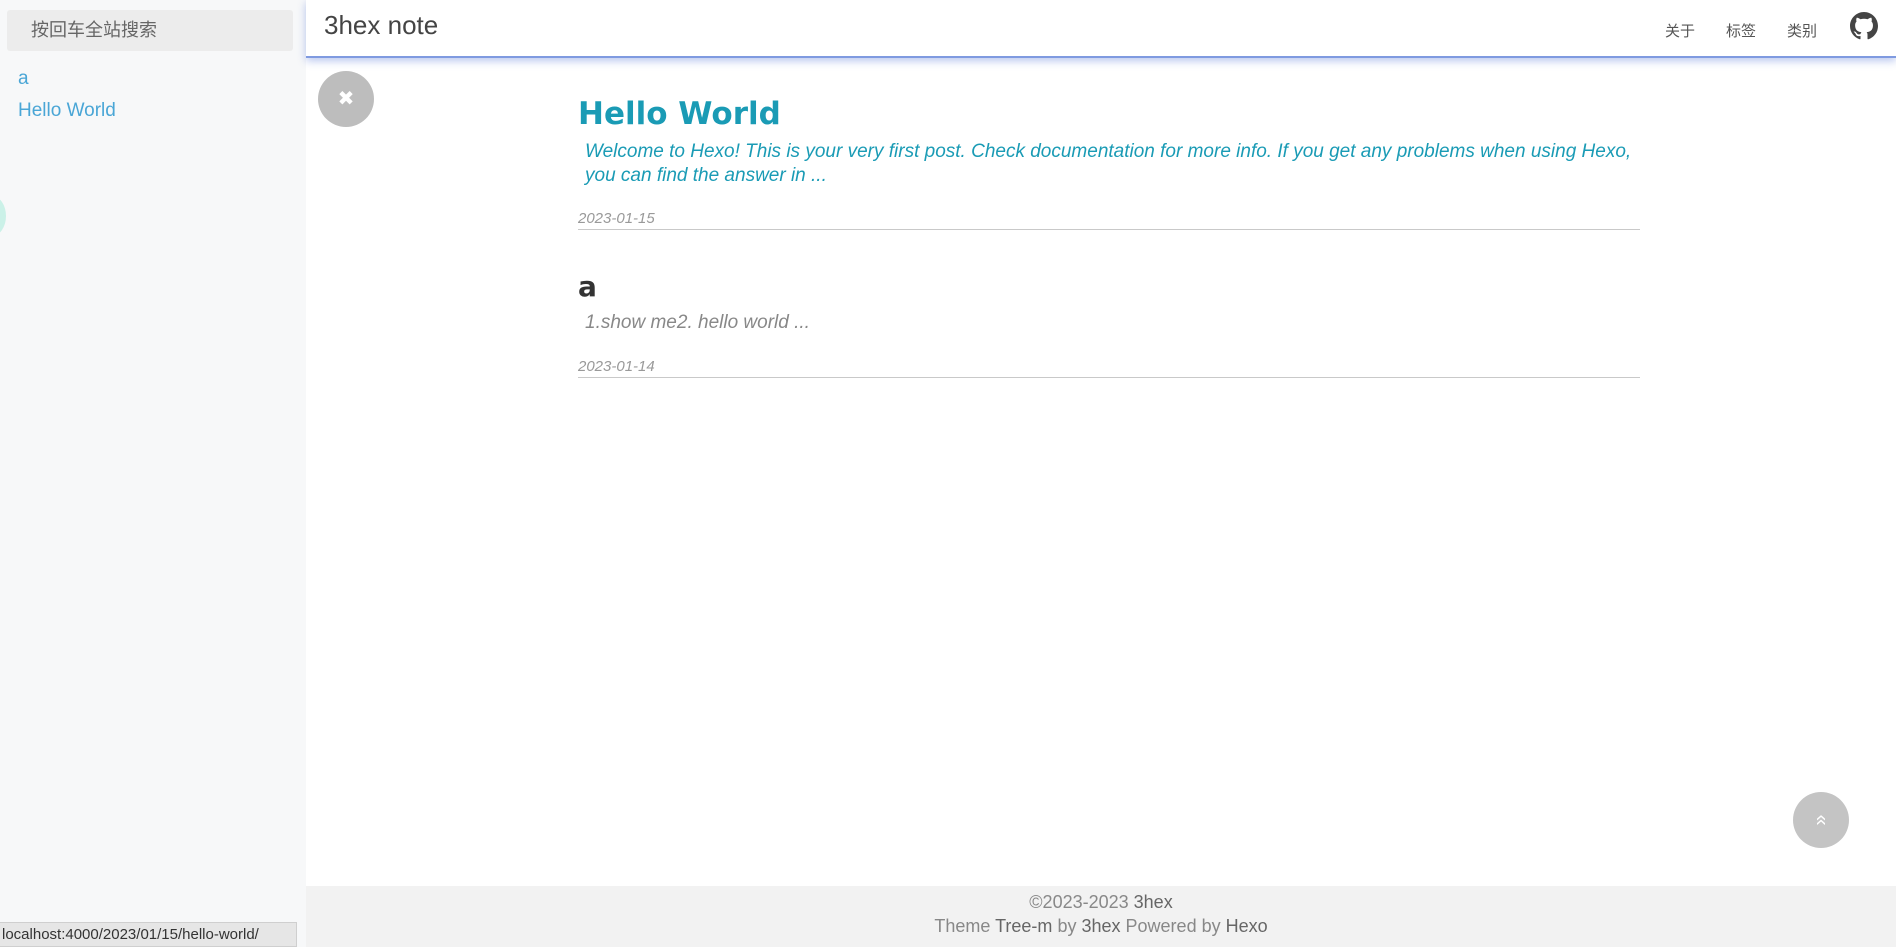 The width and height of the screenshot is (1896, 947). I want to click on close-sidebar-button: ✖, so click(346, 99).